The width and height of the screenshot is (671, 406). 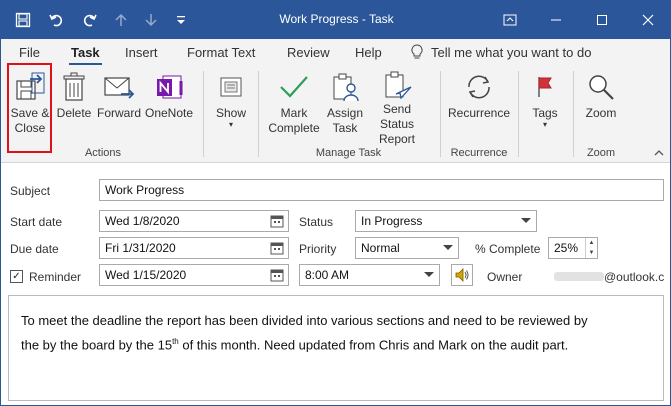 I want to click on send-status-report-icon, so click(x=397, y=85).